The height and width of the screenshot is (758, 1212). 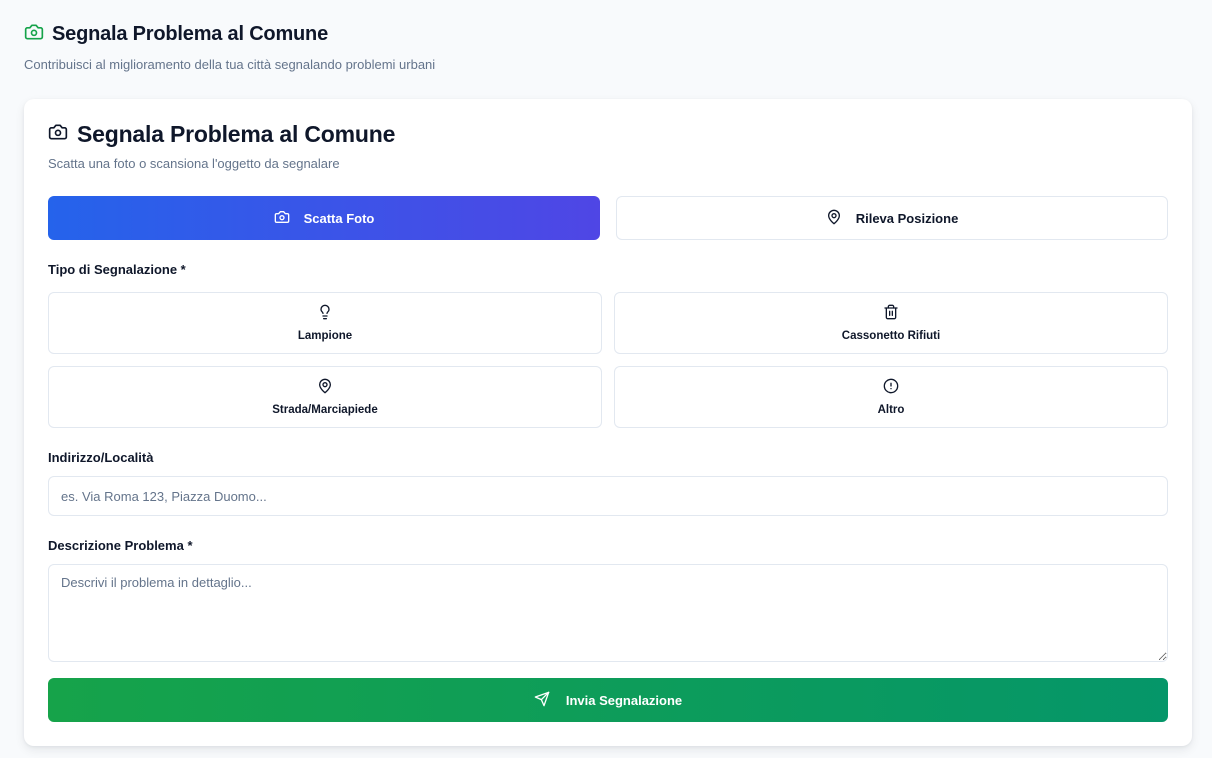 What do you see at coordinates (907, 218) in the screenshot?
I see `detect-location-label: Rileva Posizione` at bounding box center [907, 218].